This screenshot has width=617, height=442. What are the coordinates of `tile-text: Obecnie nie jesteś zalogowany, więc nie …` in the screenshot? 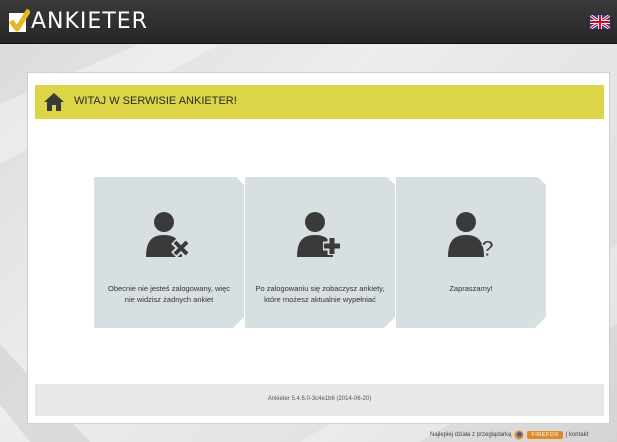 It's located at (168, 294).